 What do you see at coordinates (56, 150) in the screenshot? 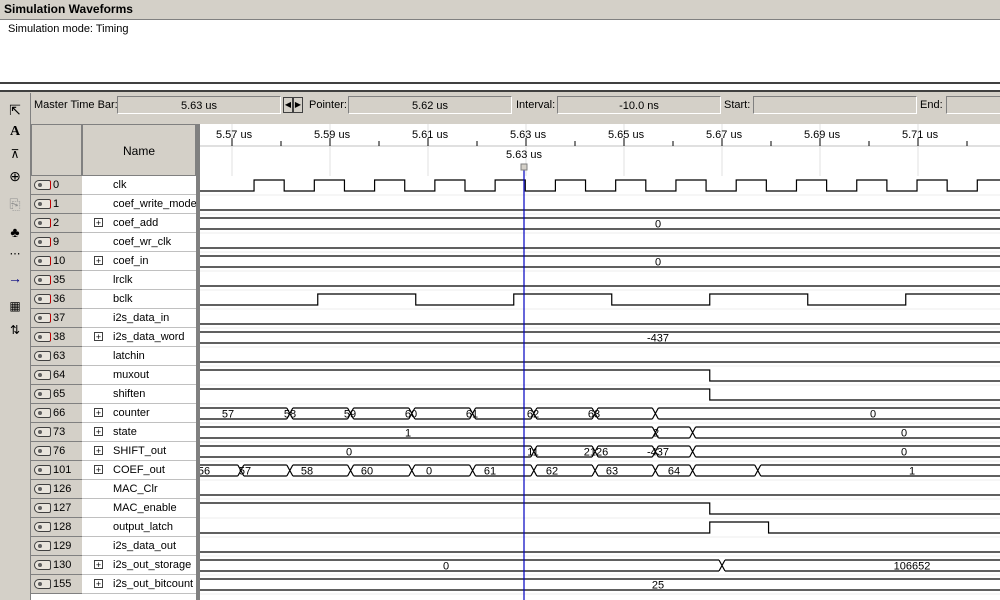
I see `node-column-header` at bounding box center [56, 150].